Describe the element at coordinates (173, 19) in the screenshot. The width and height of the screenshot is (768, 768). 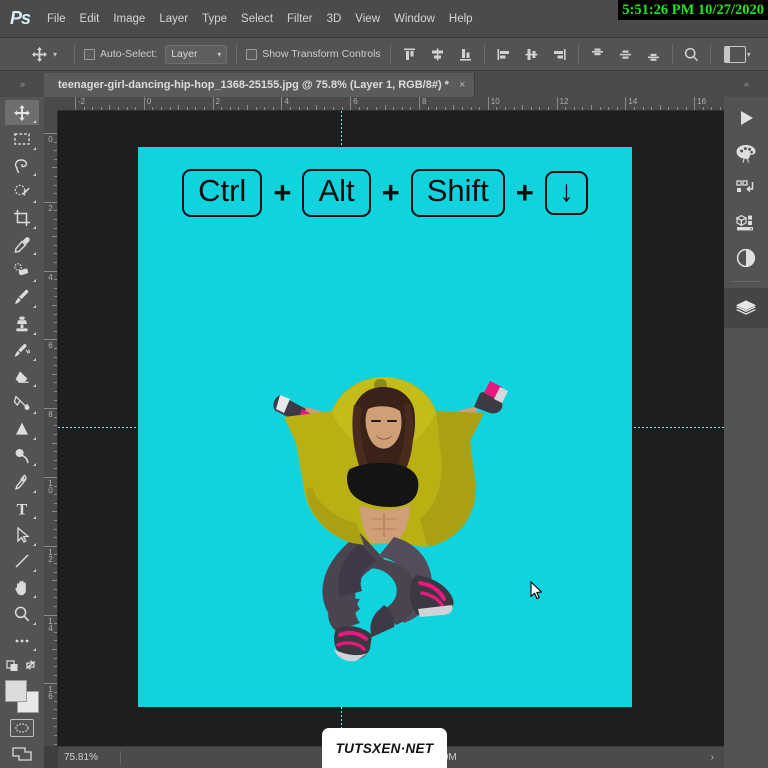
I see `menu-layer: Layer` at that location.